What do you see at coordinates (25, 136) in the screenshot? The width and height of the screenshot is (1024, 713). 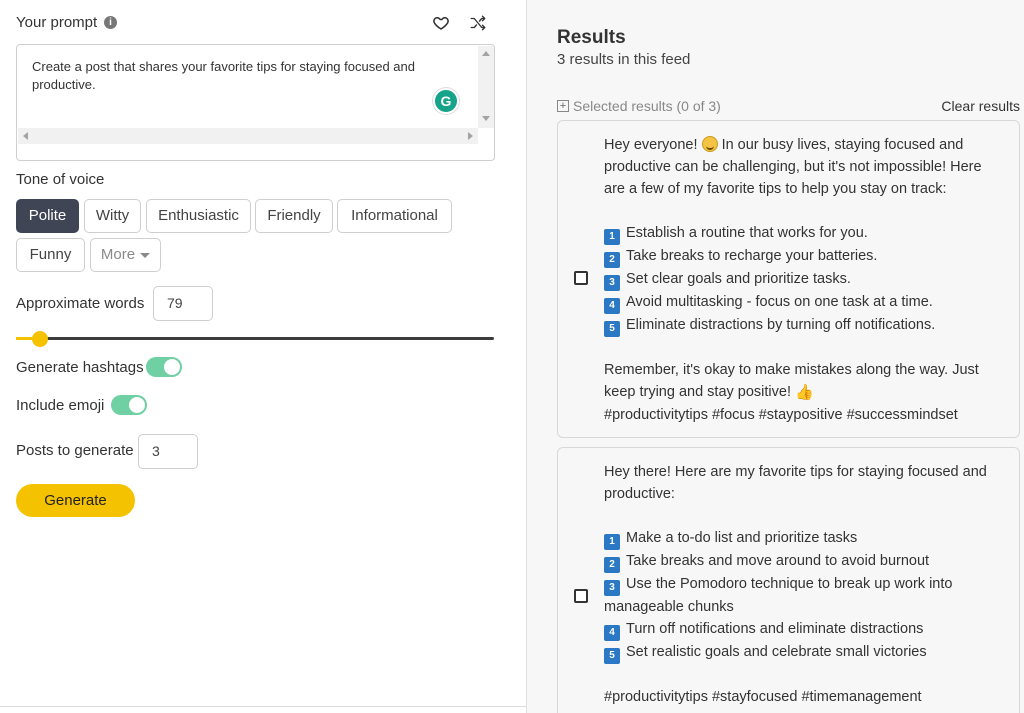 I see `scroll-left-arrow-icon` at bounding box center [25, 136].